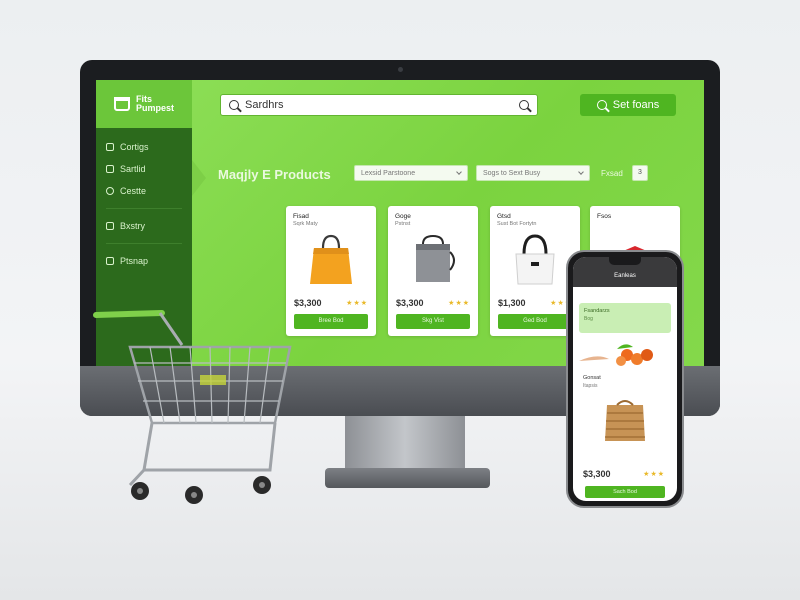 This screenshot has width=800, height=600. What do you see at coordinates (512, 173) in the screenshot?
I see `filter-dropdown-2-value: Sogs to Sext Busy` at bounding box center [512, 173].